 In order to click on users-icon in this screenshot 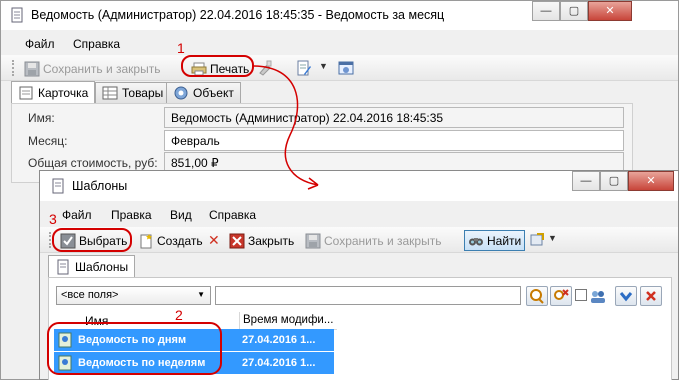, I will do `click(598, 296)`.